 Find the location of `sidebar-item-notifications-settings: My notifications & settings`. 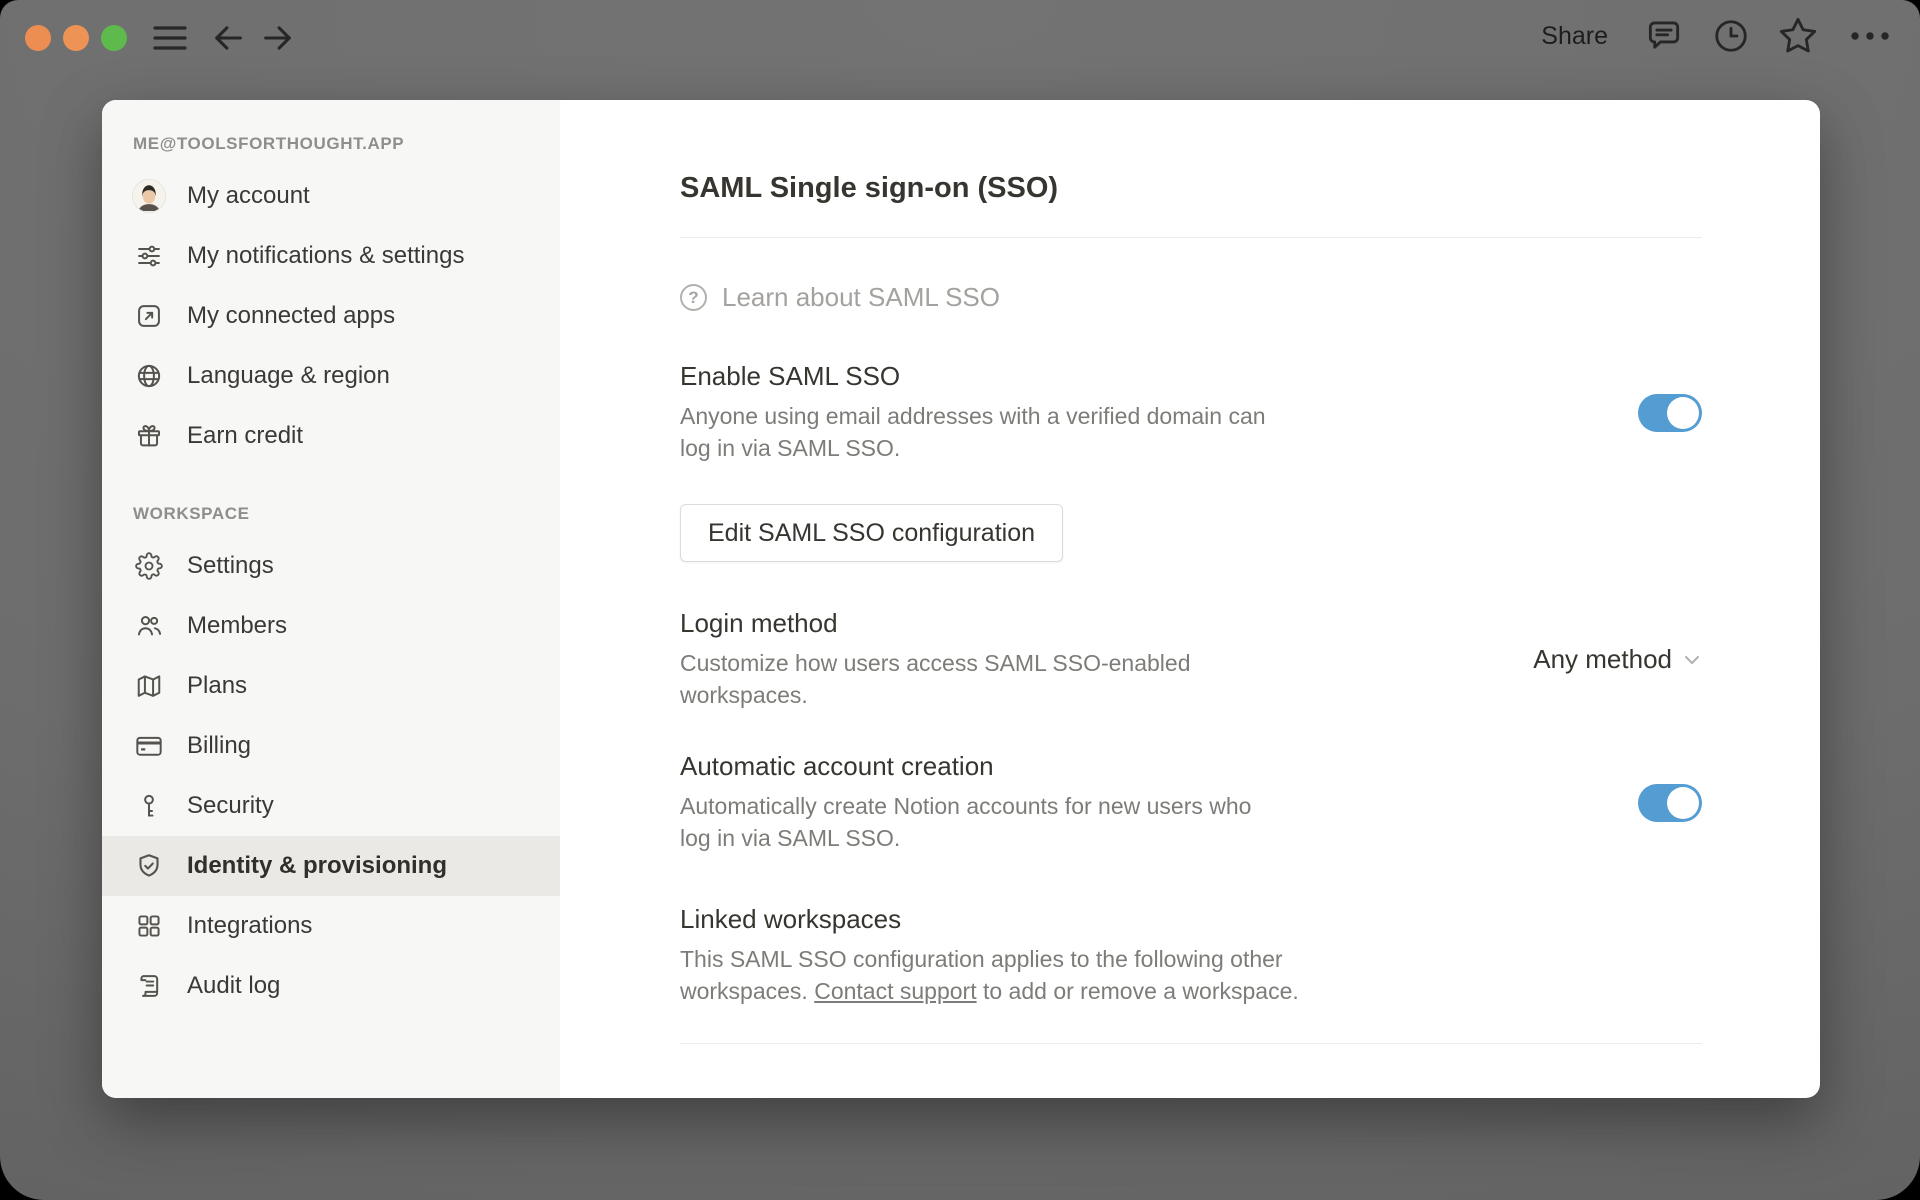

sidebar-item-notifications-settings: My notifications & settings is located at coordinates (331, 256).